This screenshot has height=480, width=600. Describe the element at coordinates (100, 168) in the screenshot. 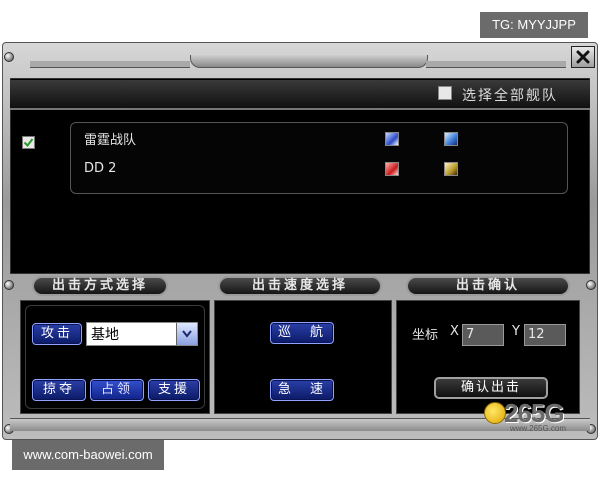

I see `fleet-name: DD 2` at that location.